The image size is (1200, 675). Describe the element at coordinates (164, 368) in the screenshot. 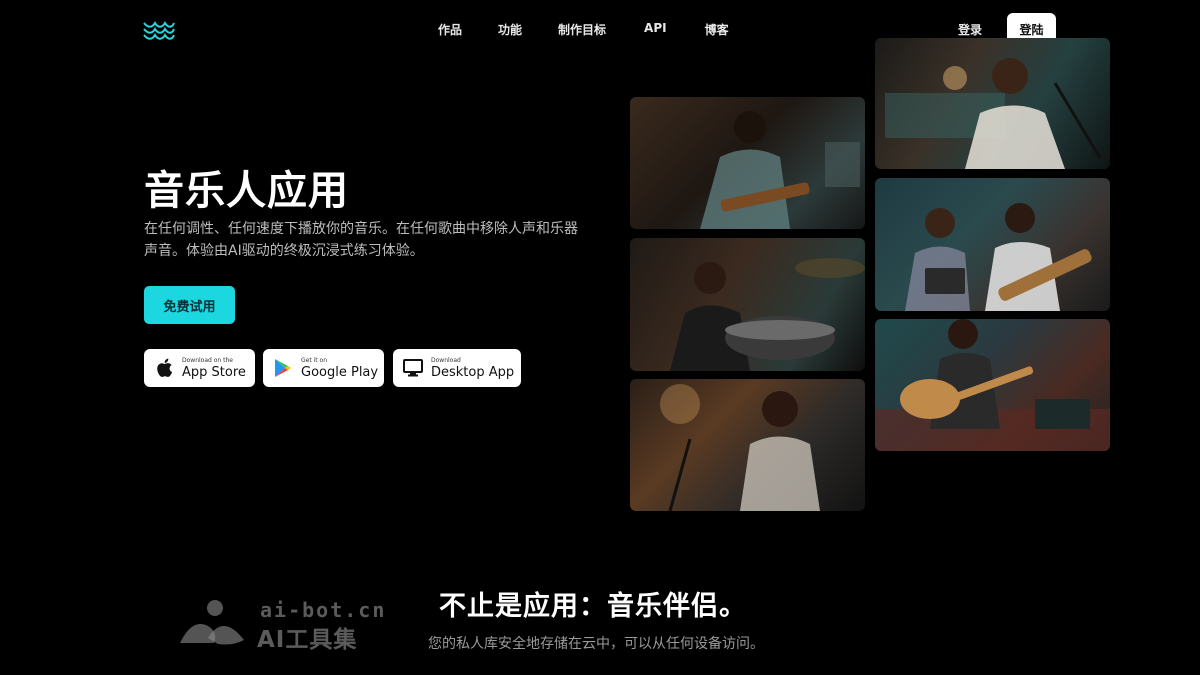

I see `apple-icon` at that location.